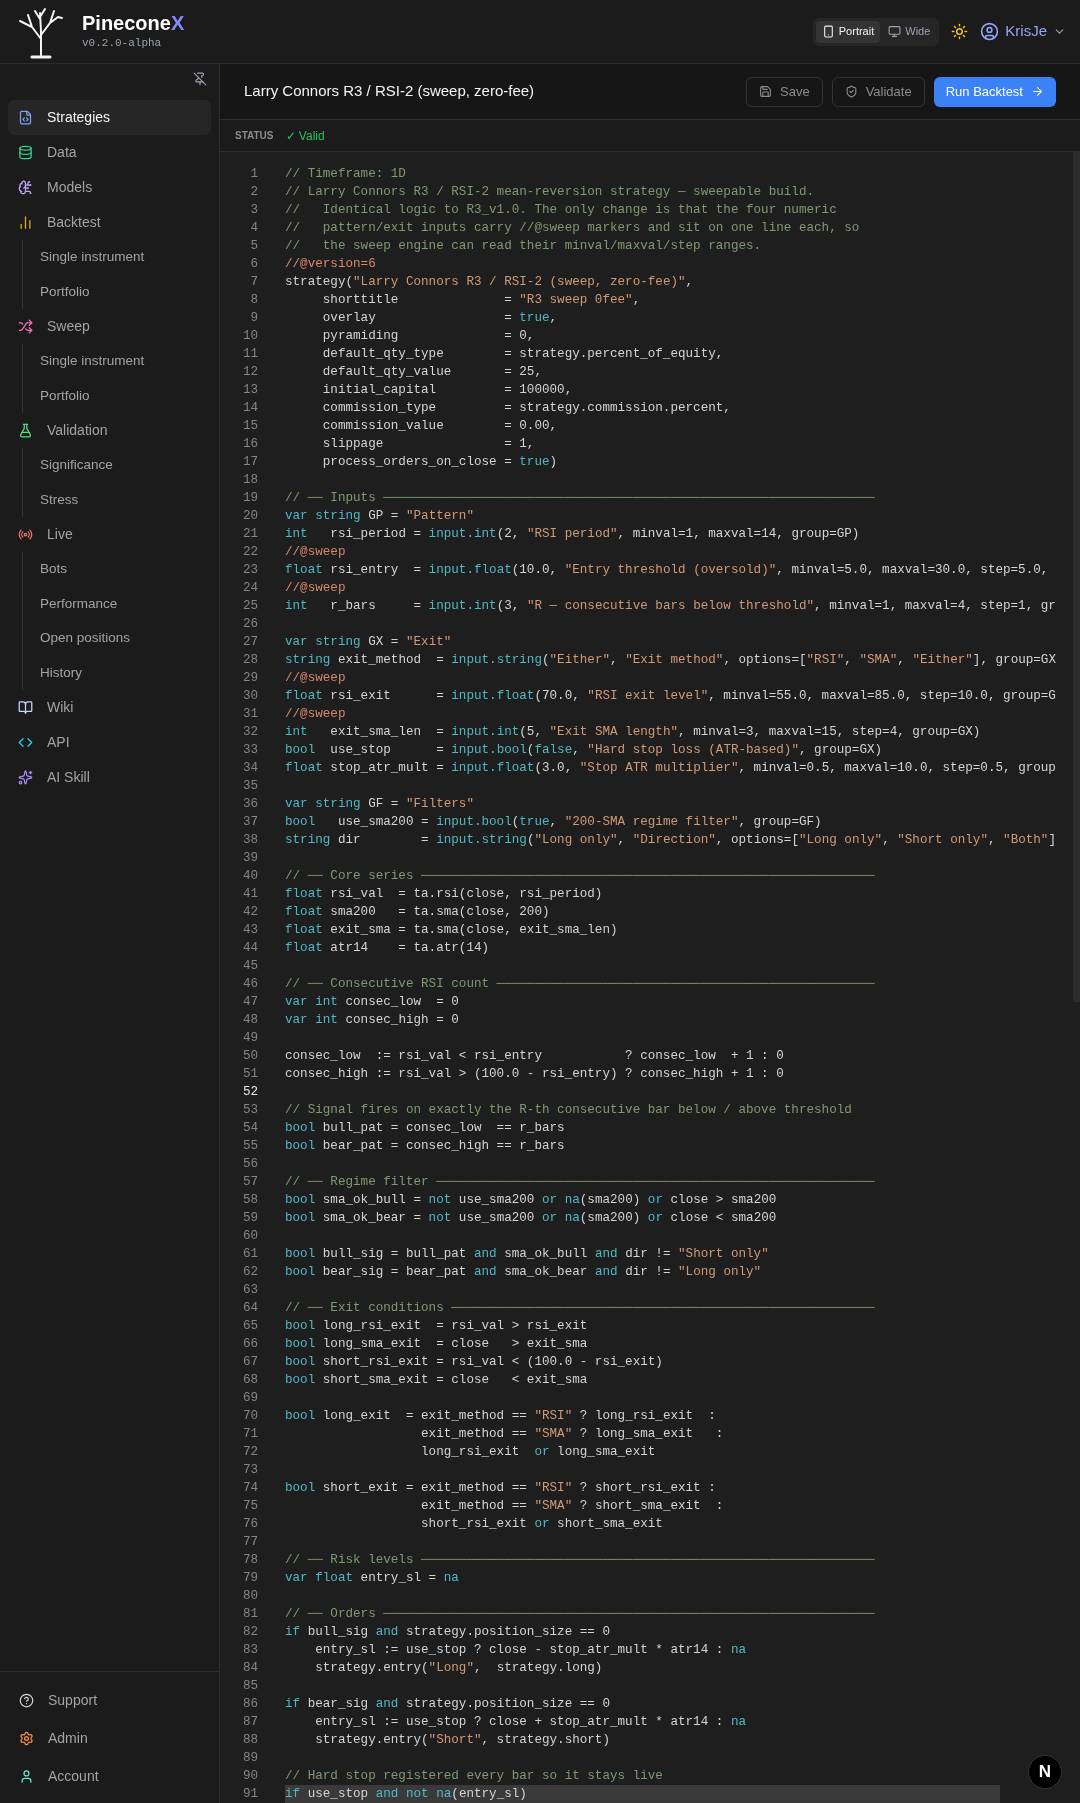 This screenshot has height=1803, width=1080. I want to click on sun-icon, so click(960, 31).